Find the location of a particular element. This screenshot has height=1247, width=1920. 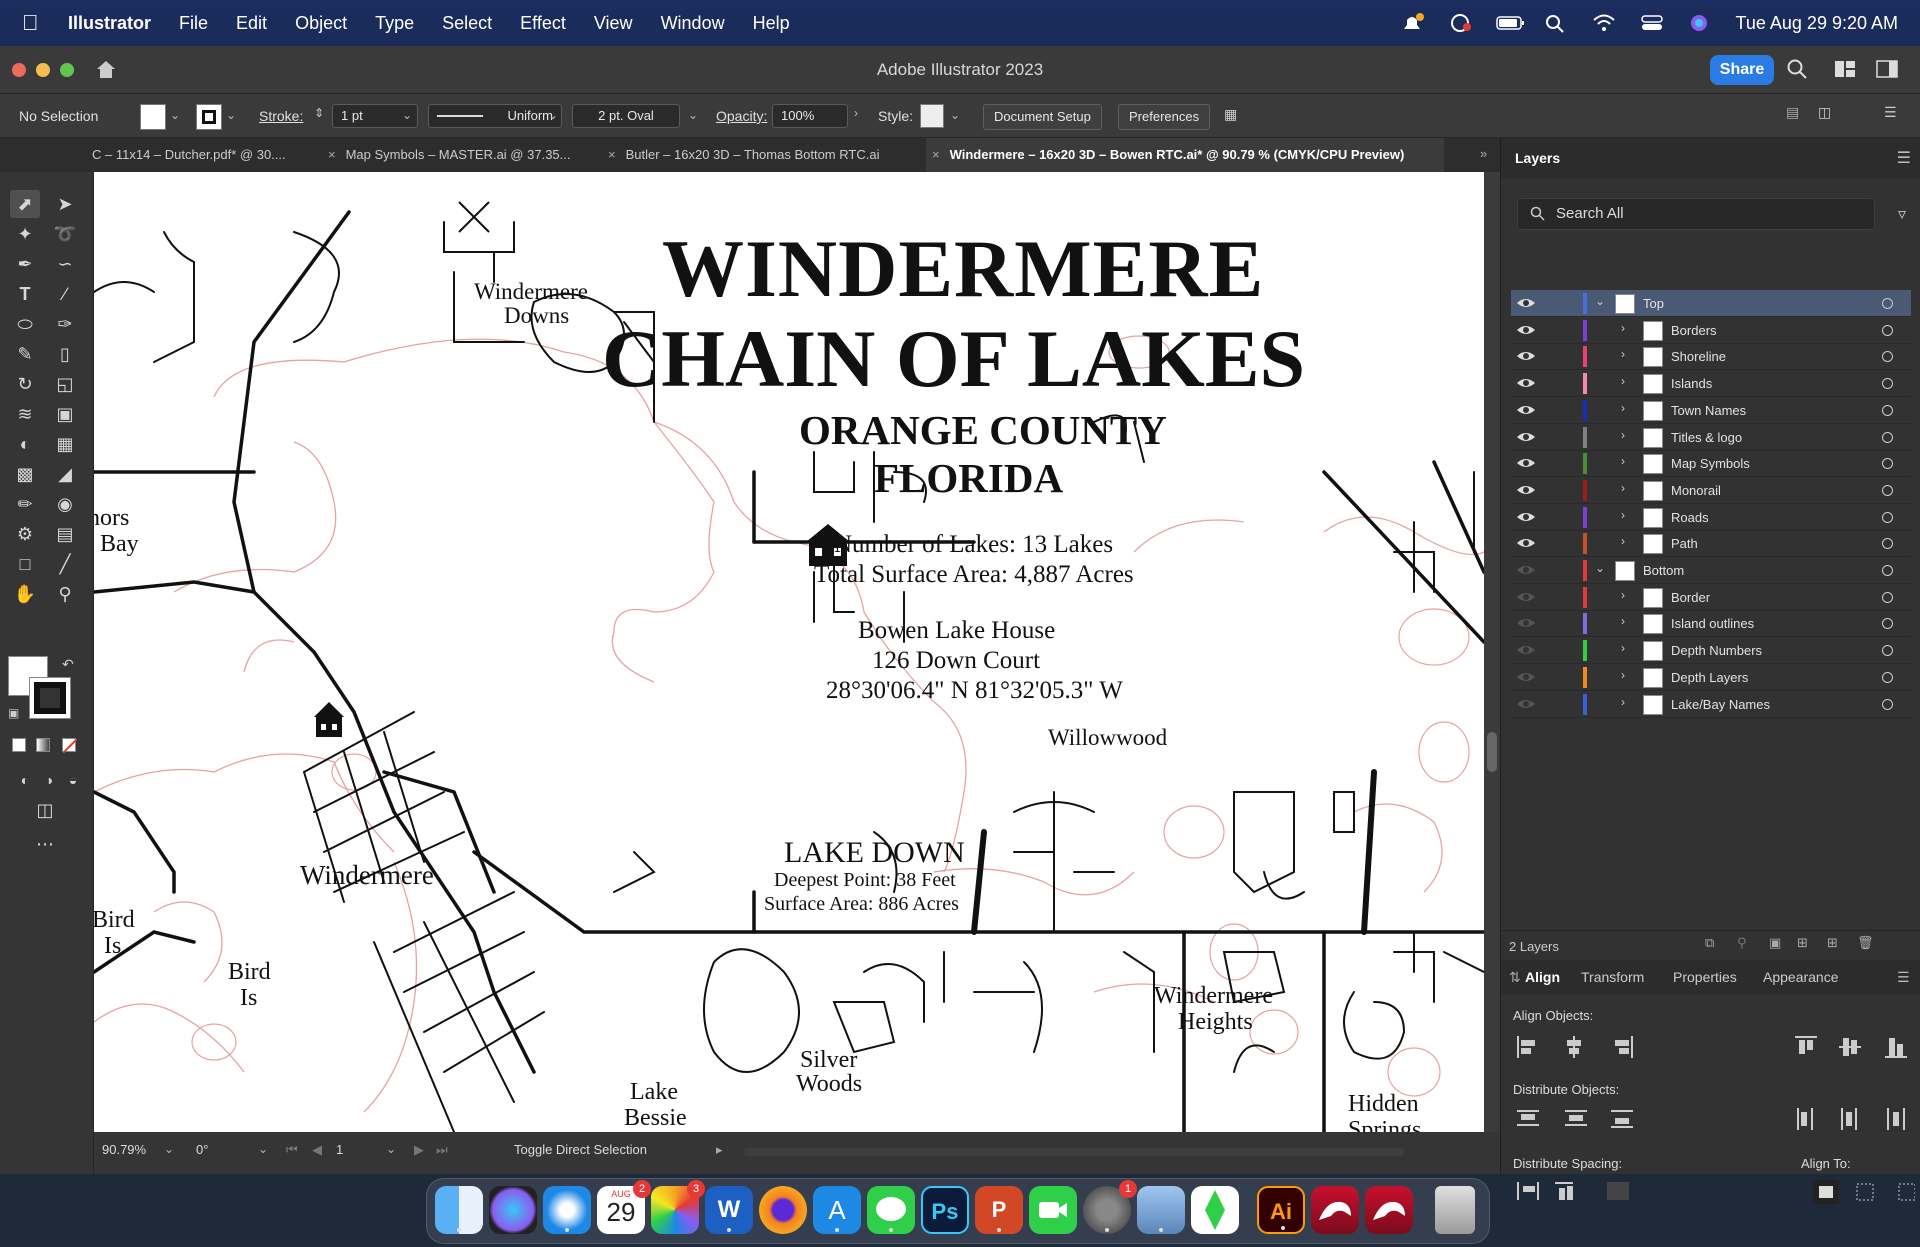

layer-name: Border is located at coordinates (1690, 597).